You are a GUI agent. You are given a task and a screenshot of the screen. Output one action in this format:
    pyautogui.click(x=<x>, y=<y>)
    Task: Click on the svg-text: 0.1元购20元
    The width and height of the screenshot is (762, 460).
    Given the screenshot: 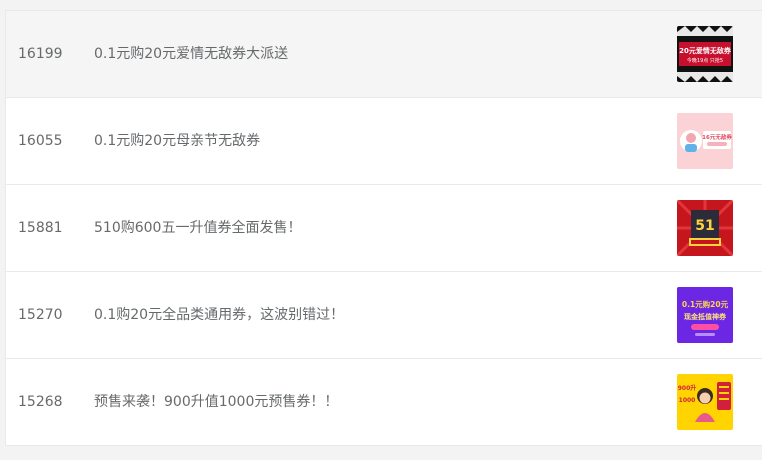 What is the action you would take?
    pyautogui.click(x=705, y=304)
    